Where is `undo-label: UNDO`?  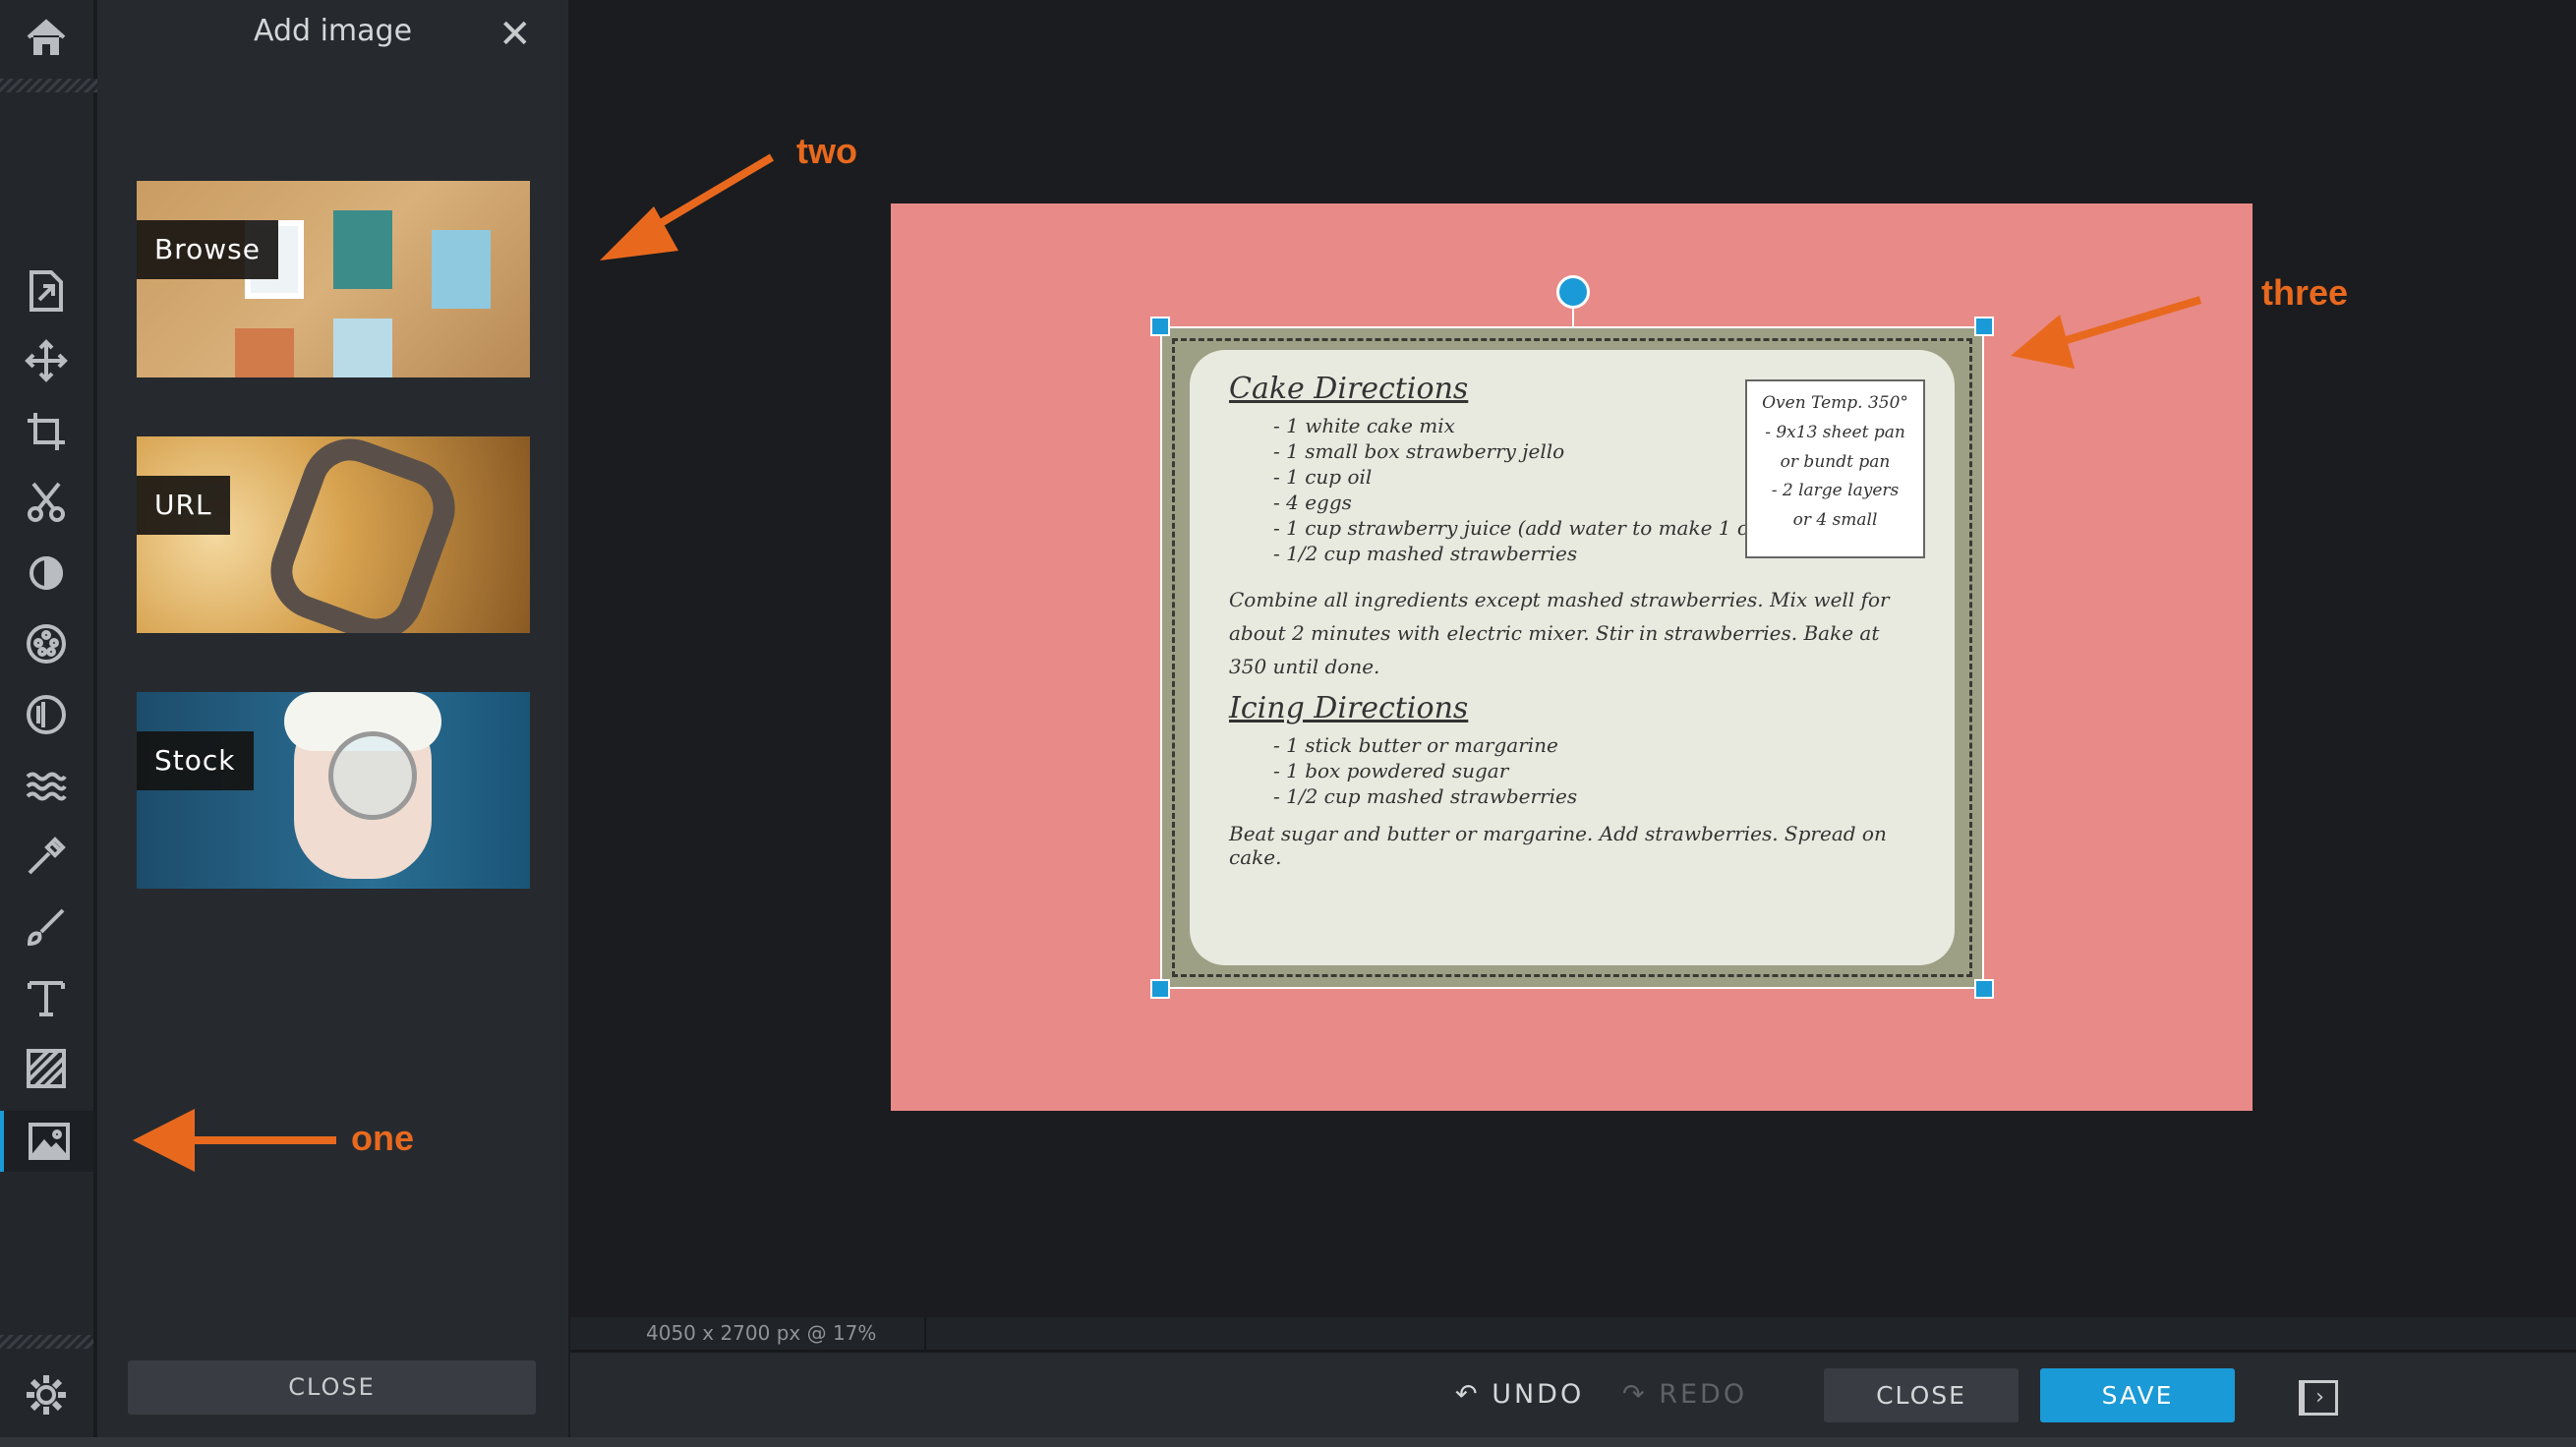
undo-label: UNDO is located at coordinates (1538, 1394).